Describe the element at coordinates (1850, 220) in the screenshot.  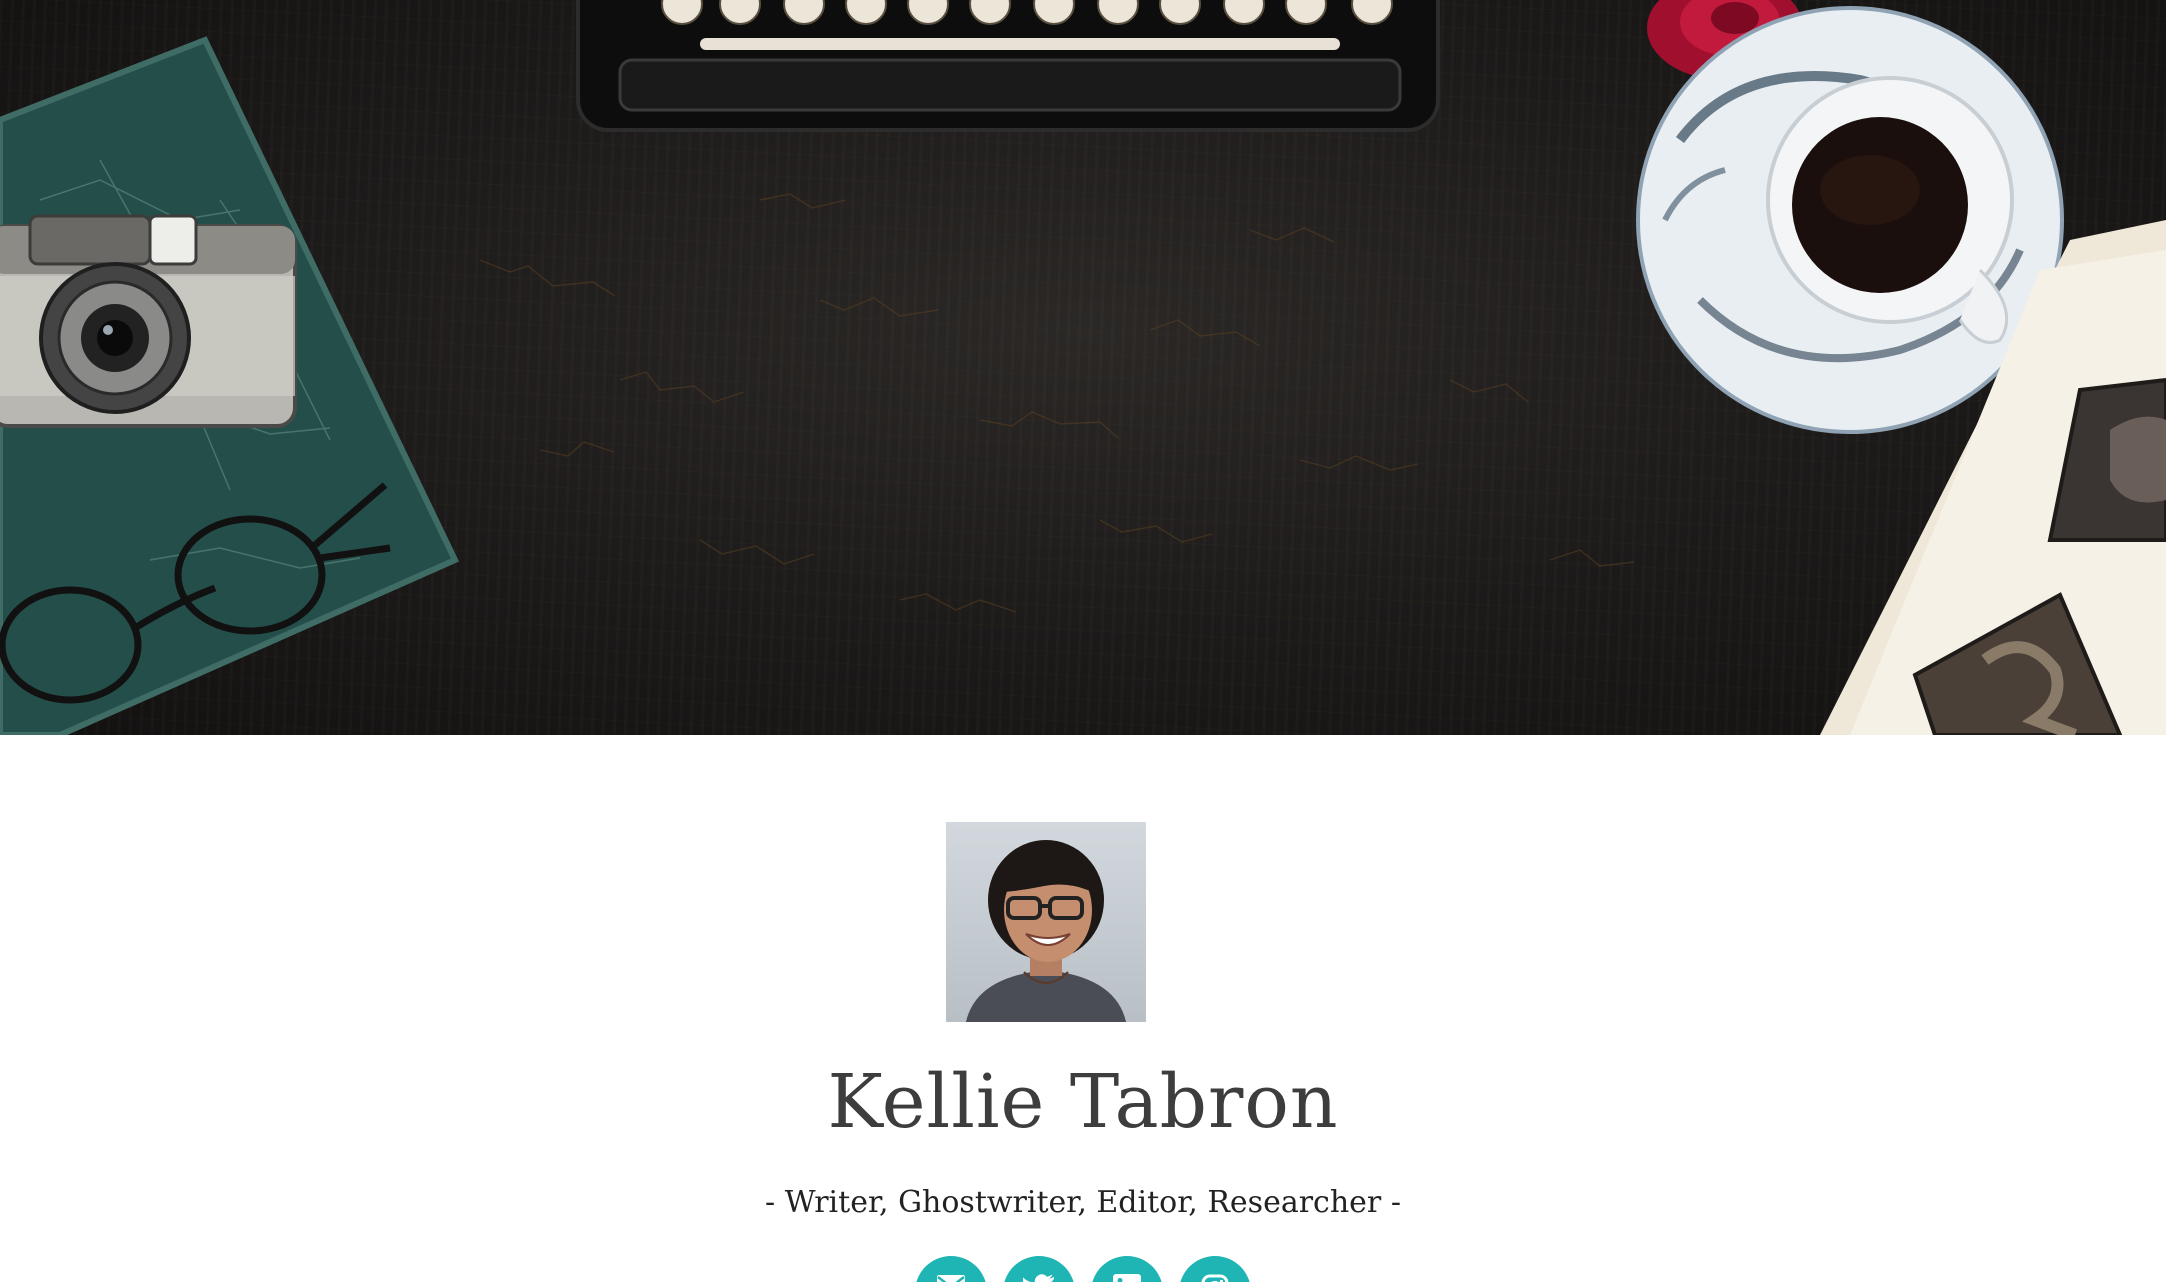
I see `coffee-cup-icon` at that location.